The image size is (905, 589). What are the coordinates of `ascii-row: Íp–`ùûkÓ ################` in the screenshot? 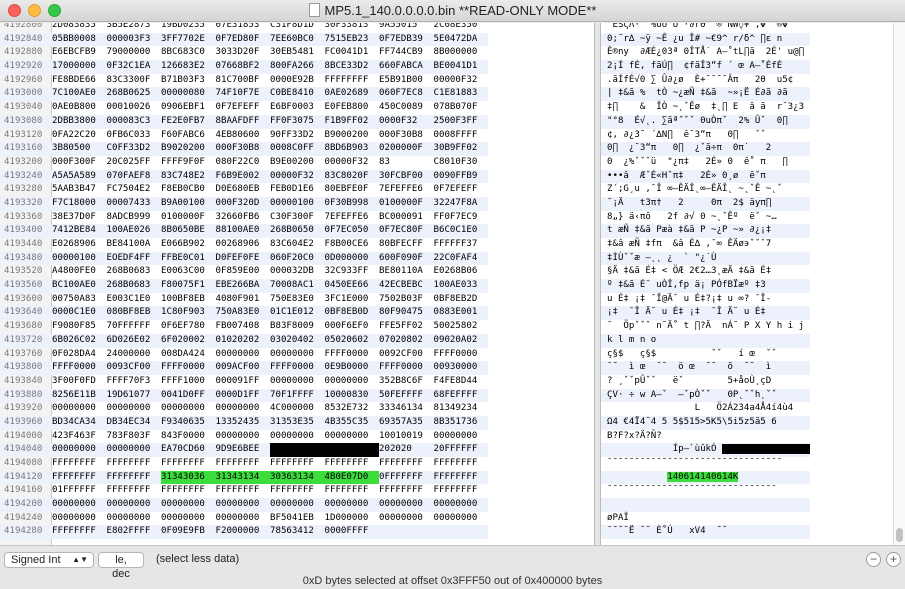 It's located at (705, 450).